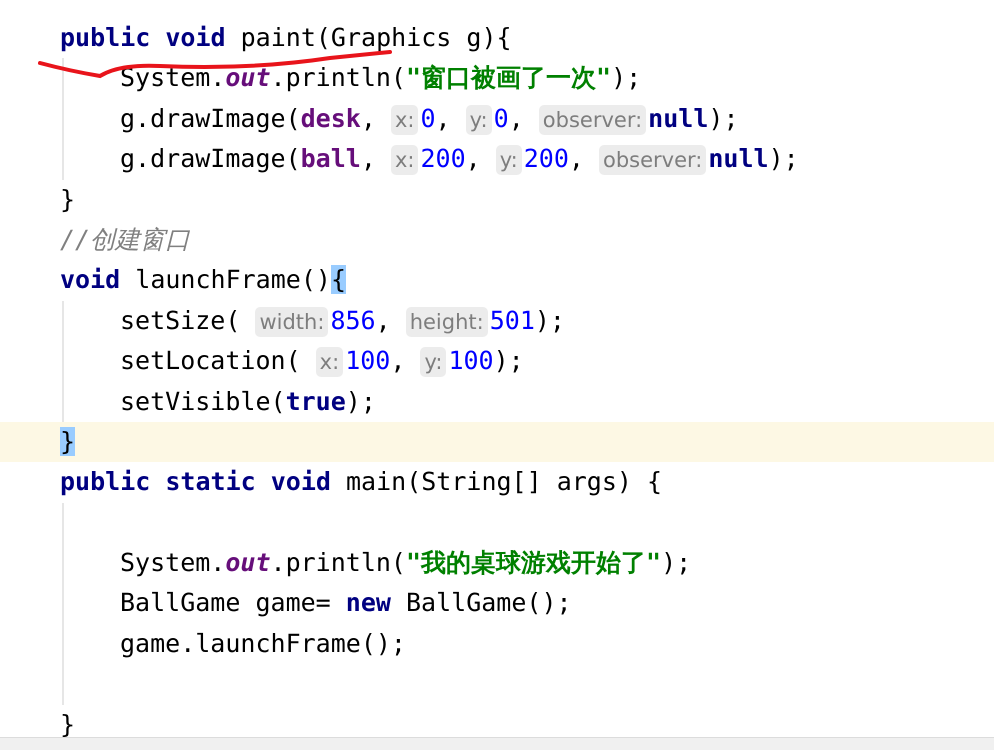 The height and width of the screenshot is (750, 994). What do you see at coordinates (181, 320) in the screenshot?
I see `code-text: setSize(` at bounding box center [181, 320].